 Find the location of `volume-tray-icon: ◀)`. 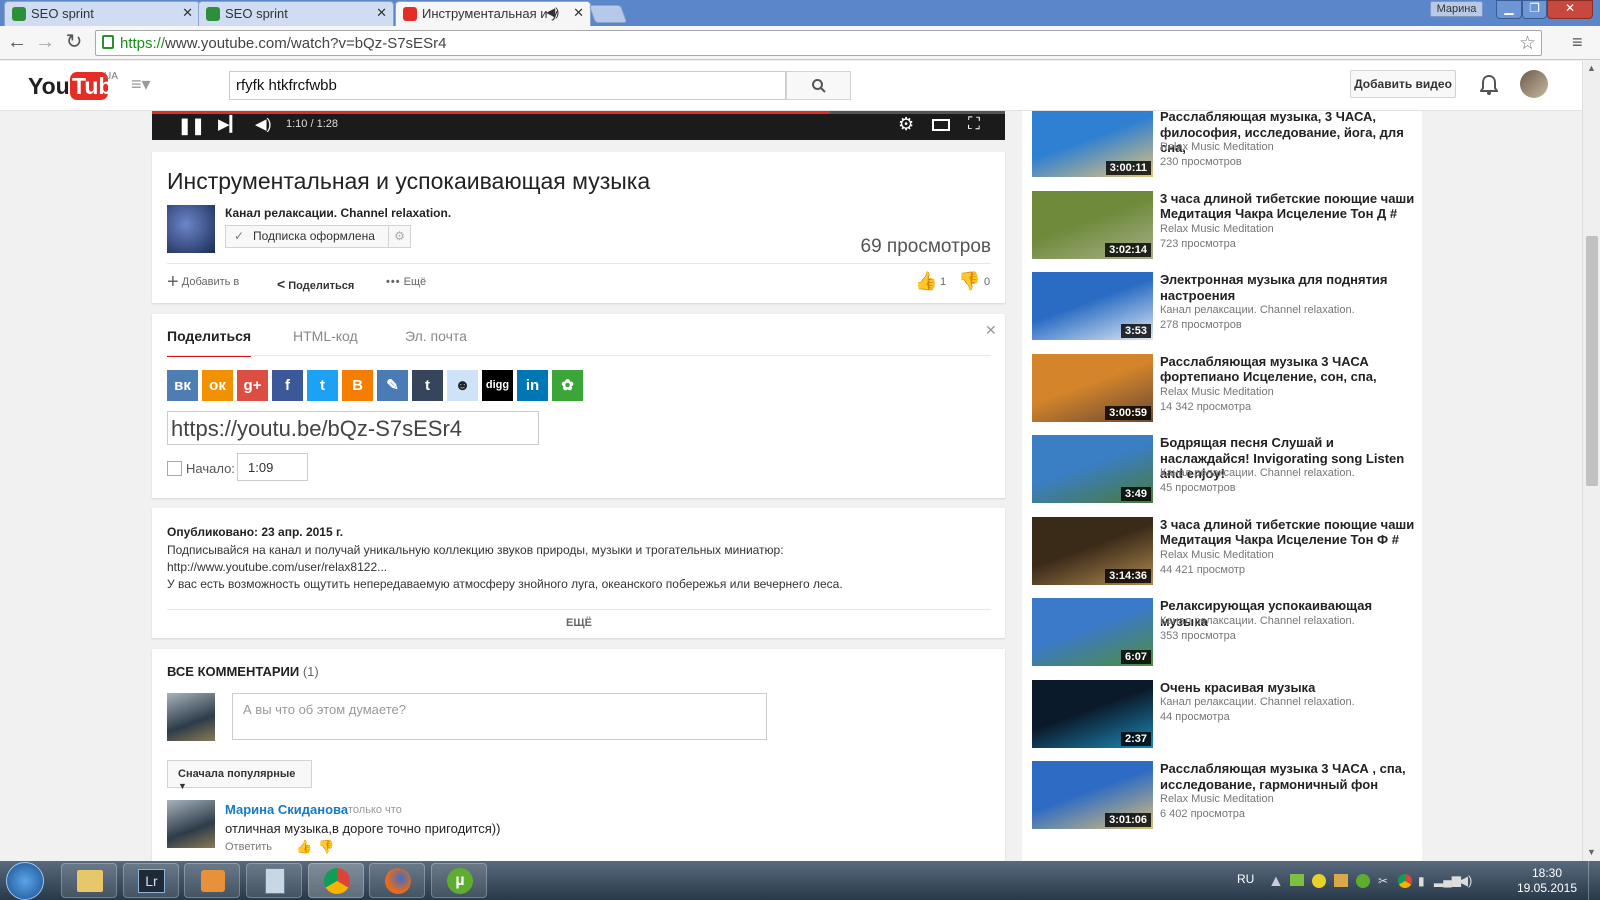

volume-tray-icon: ◀) is located at coordinates (1465, 881).